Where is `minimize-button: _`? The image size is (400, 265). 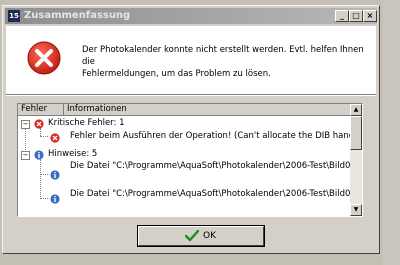
minimize-button: _ is located at coordinates (342, 16).